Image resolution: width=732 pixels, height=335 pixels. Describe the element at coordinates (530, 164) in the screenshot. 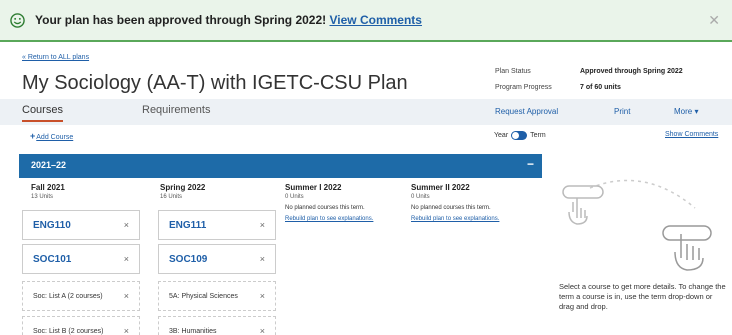

I see `collapse-icon: −` at that location.